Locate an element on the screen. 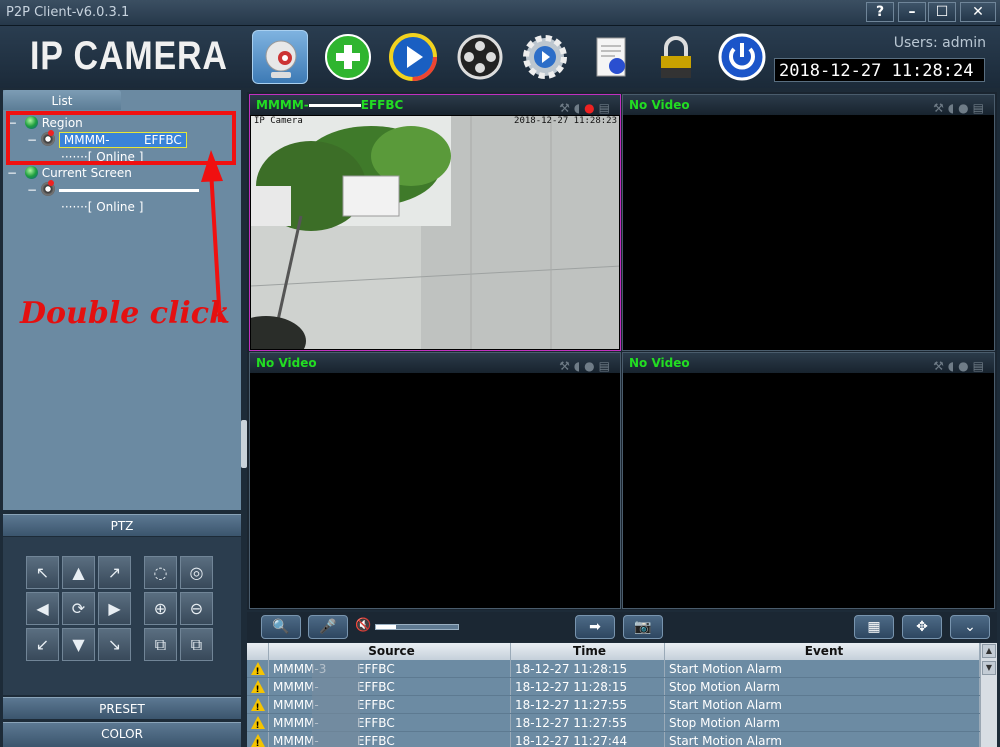 The image size is (1000, 747). speaker-icon: 🔇 is located at coordinates (363, 625).